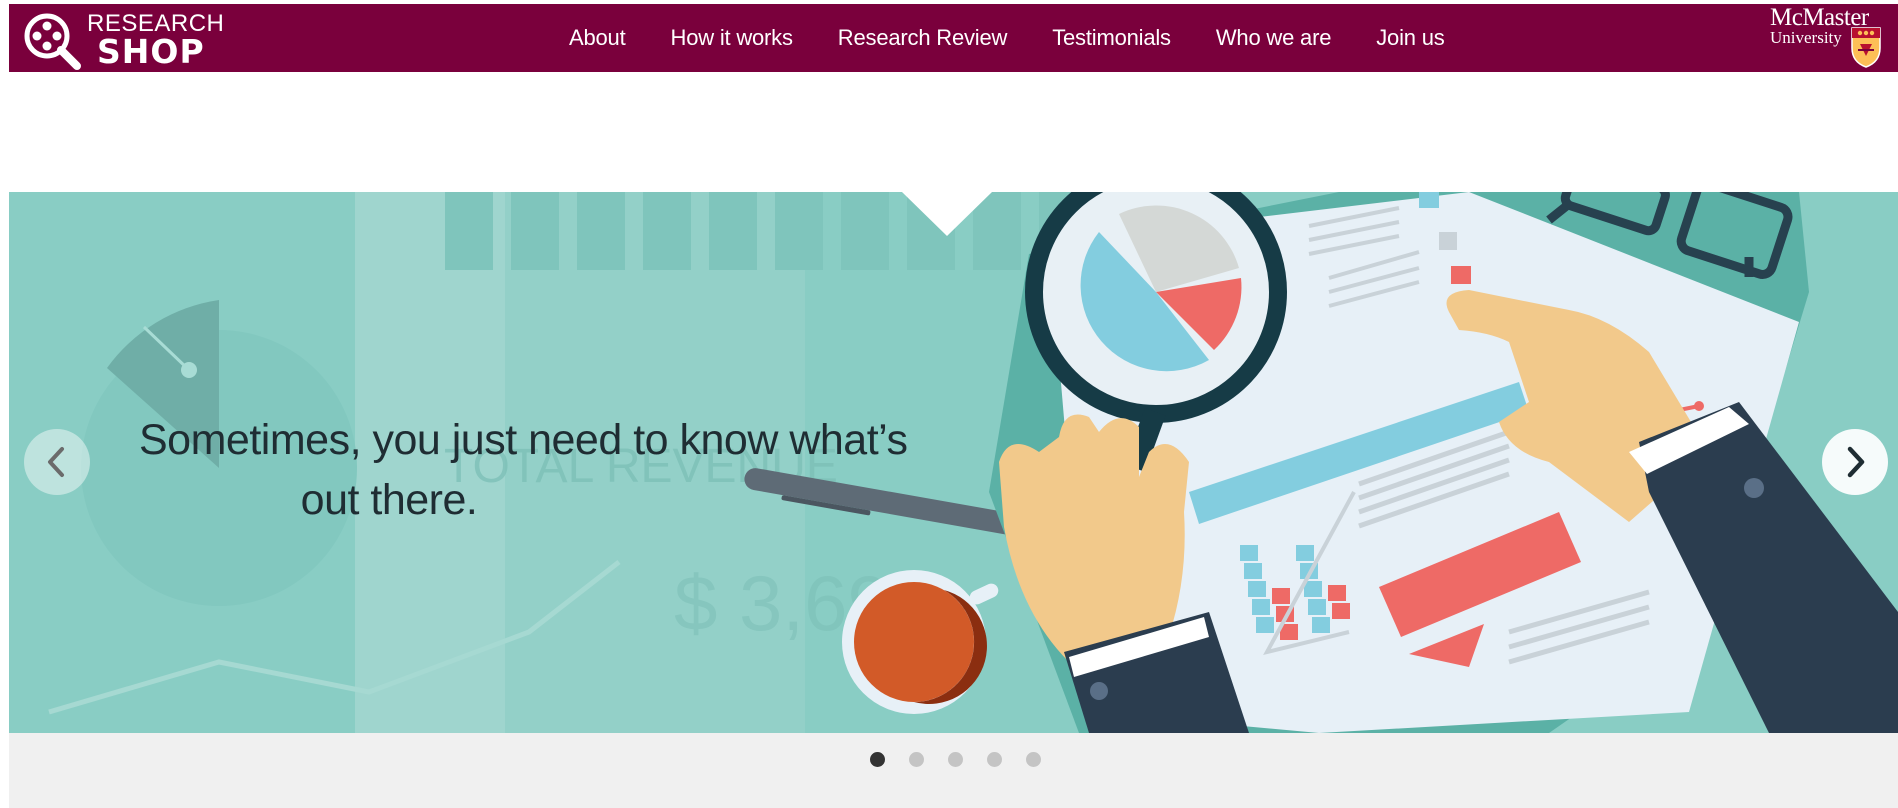 Image resolution: width=1898 pixels, height=808 pixels. I want to click on carousel-next-button, so click(1855, 462).